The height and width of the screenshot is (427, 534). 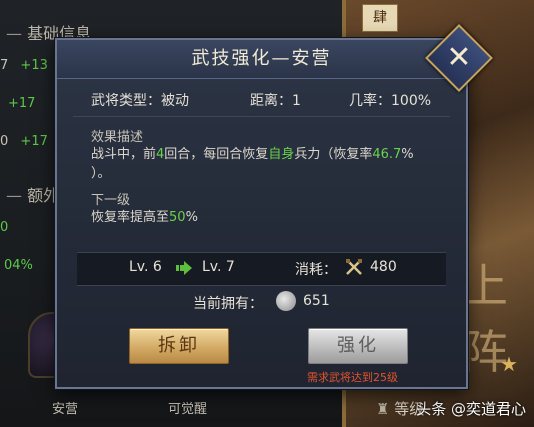 I want to click on section-extra: — 额外, so click(x=33, y=195).